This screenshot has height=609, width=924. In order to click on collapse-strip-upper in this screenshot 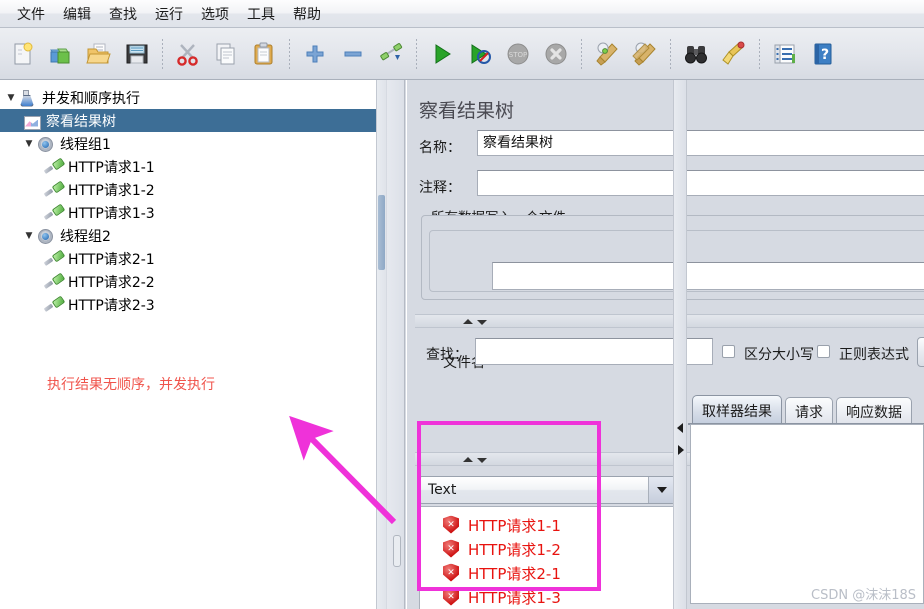, I will do `click(669, 321)`.